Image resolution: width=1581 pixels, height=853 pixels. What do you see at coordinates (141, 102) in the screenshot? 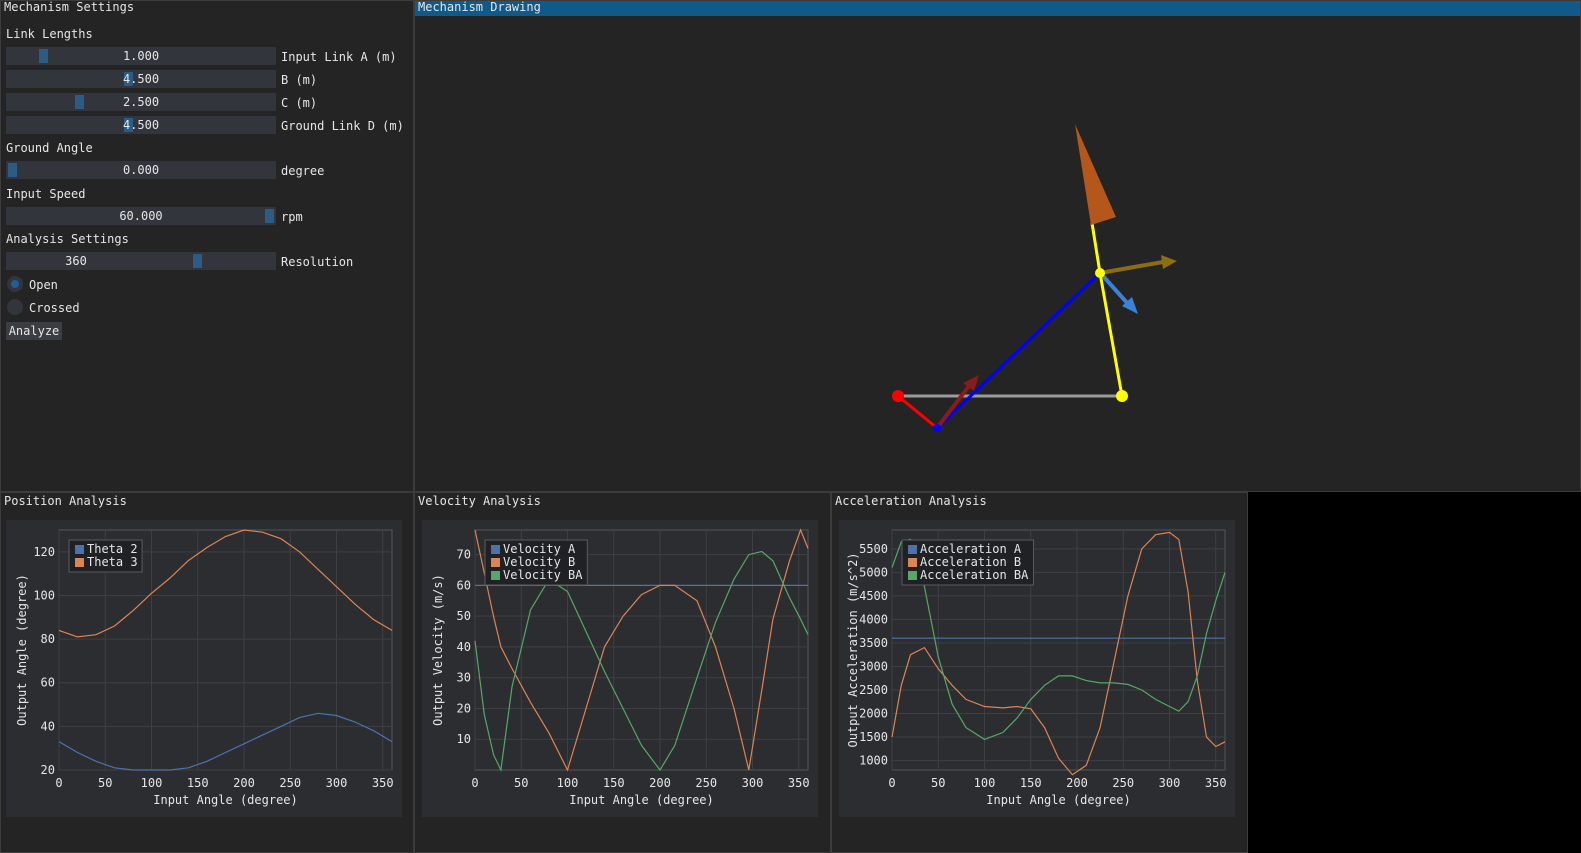
I see `slider-link-c: 2.500` at bounding box center [141, 102].